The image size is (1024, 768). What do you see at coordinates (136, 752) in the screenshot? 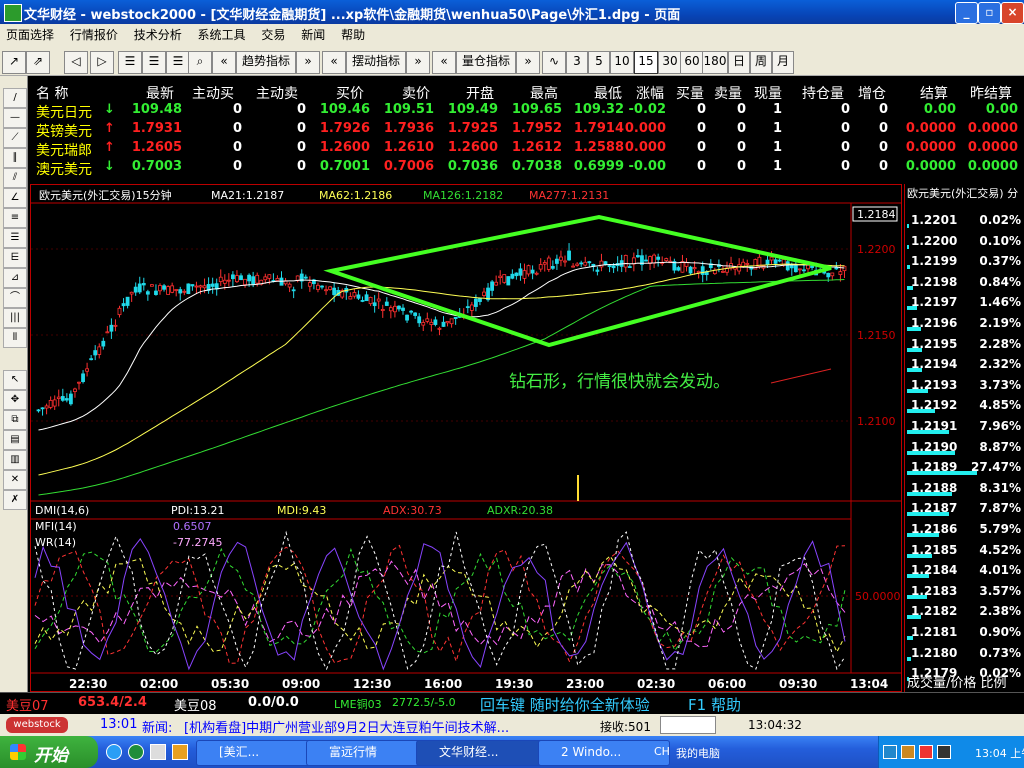
I see `media-icon` at bounding box center [136, 752].